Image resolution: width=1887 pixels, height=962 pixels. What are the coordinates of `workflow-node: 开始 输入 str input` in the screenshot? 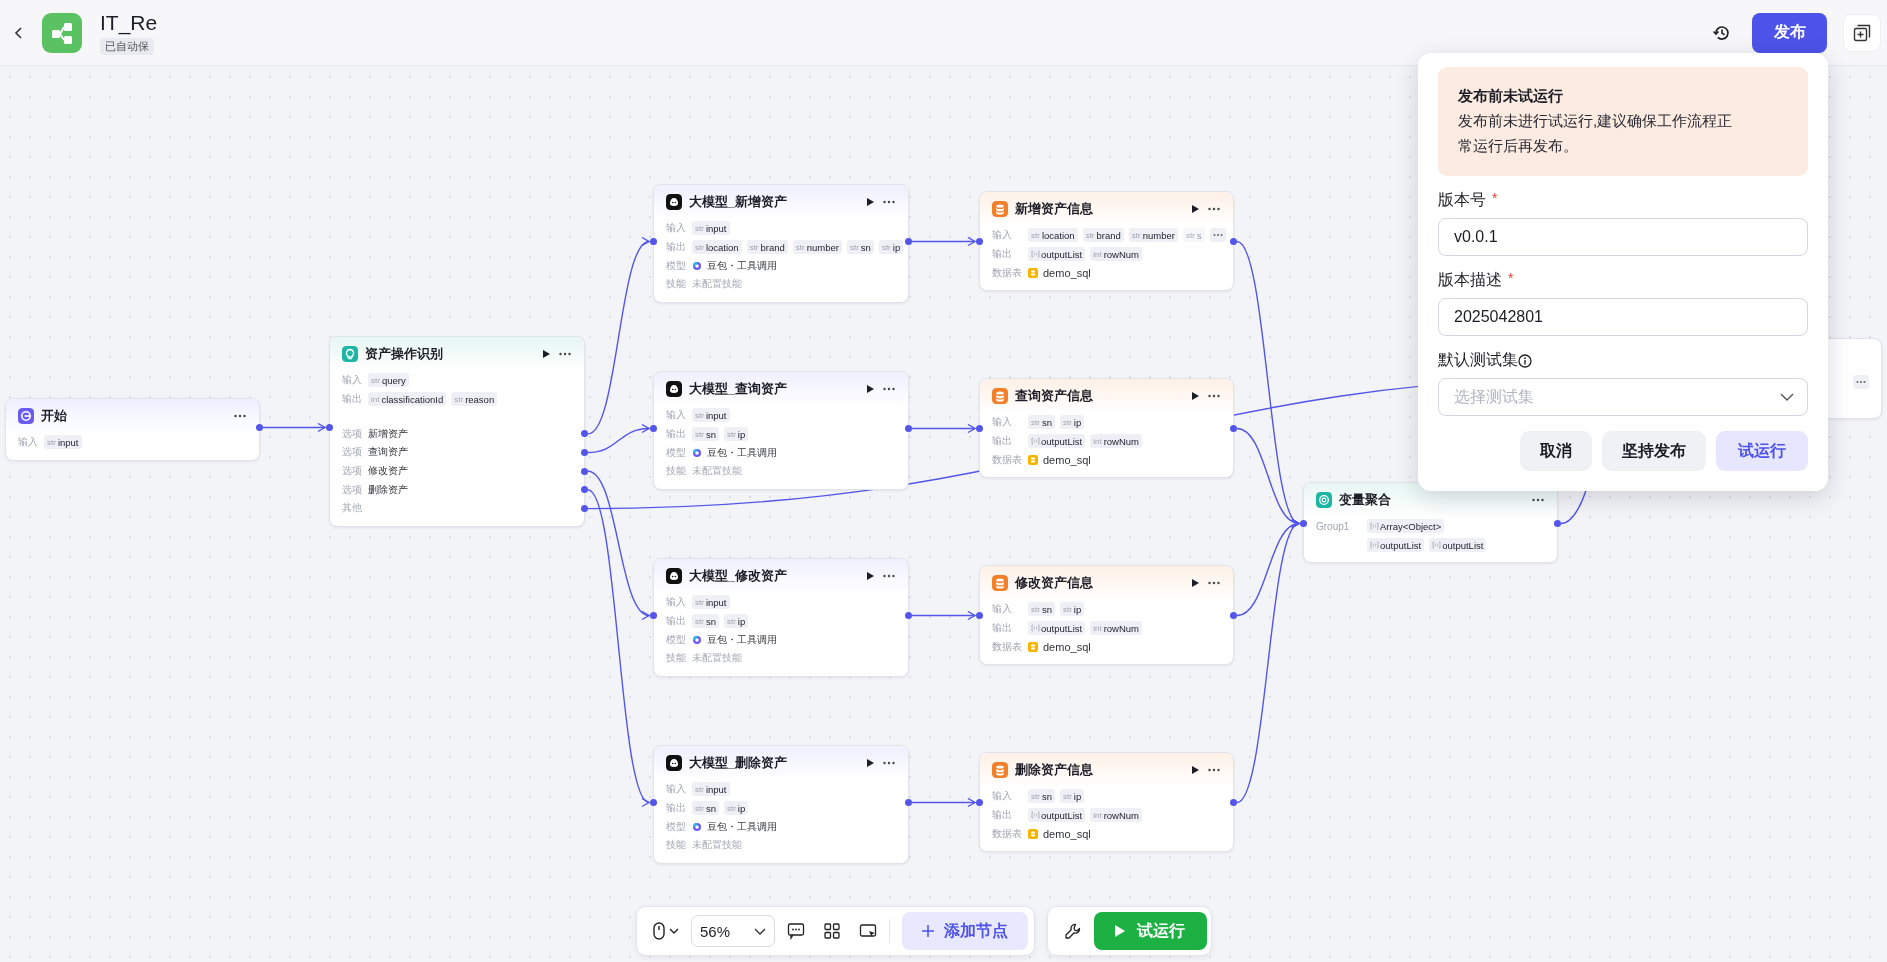 It's located at (132, 429).